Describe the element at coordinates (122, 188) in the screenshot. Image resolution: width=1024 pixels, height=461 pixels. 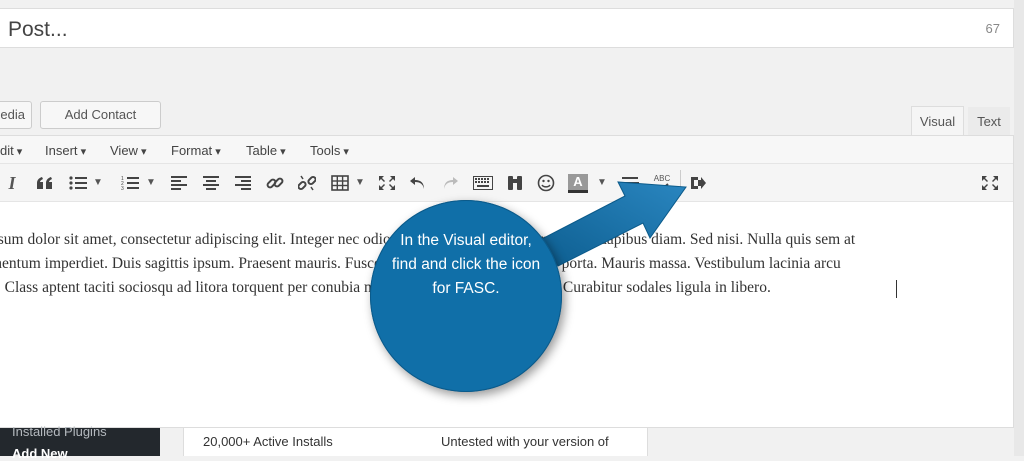
I see `svg-text: 3` at that location.